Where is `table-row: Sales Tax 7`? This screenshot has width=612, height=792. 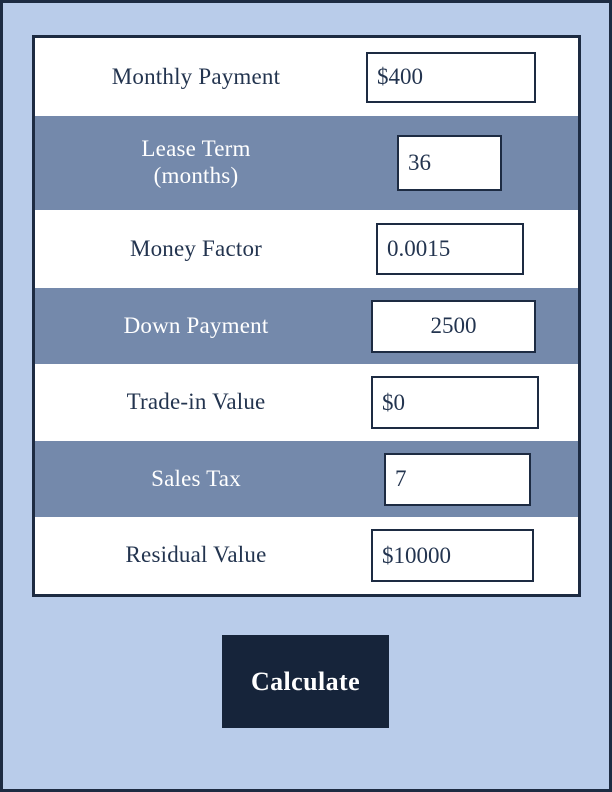
table-row: Sales Tax 7 is located at coordinates (306, 479).